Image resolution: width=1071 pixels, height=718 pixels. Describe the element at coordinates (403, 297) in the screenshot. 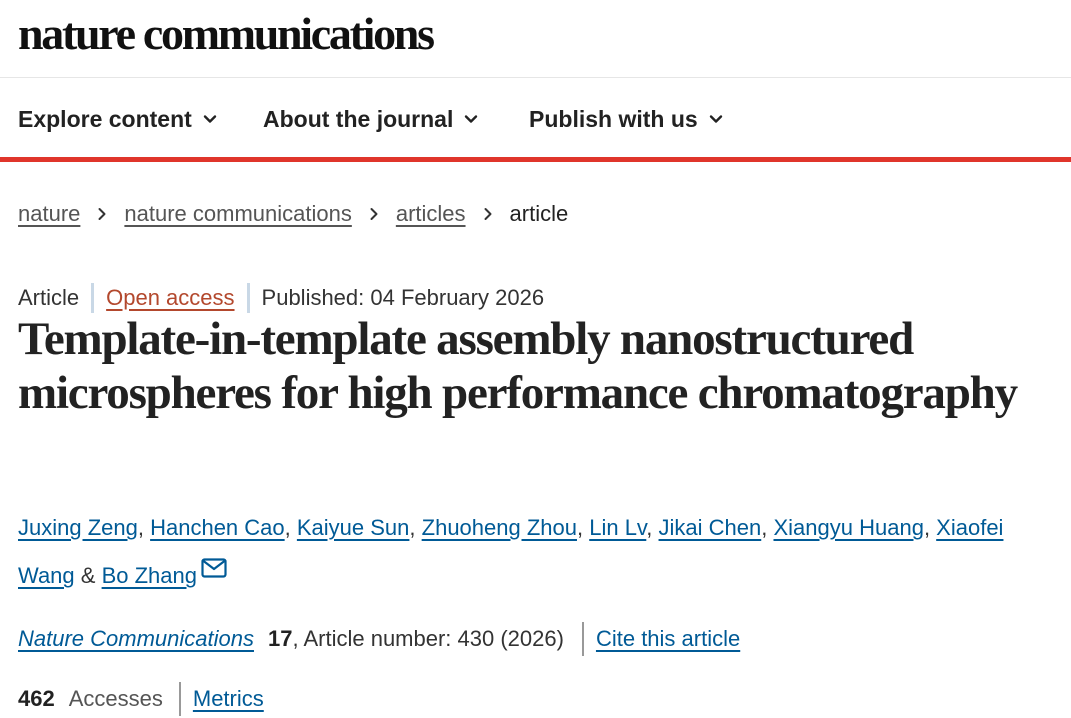

I see `published-date: Published: 04 February 2026` at that location.